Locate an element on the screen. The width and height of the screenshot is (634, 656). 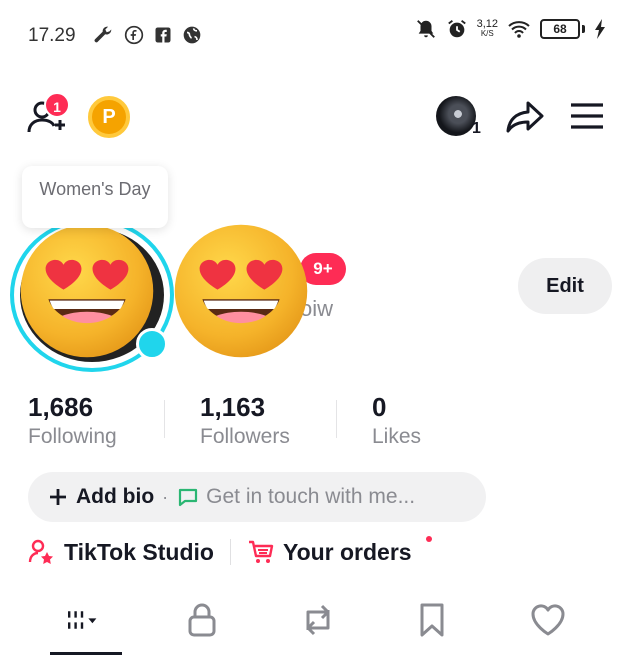
tab-reposts is located at coordinates (318, 620).